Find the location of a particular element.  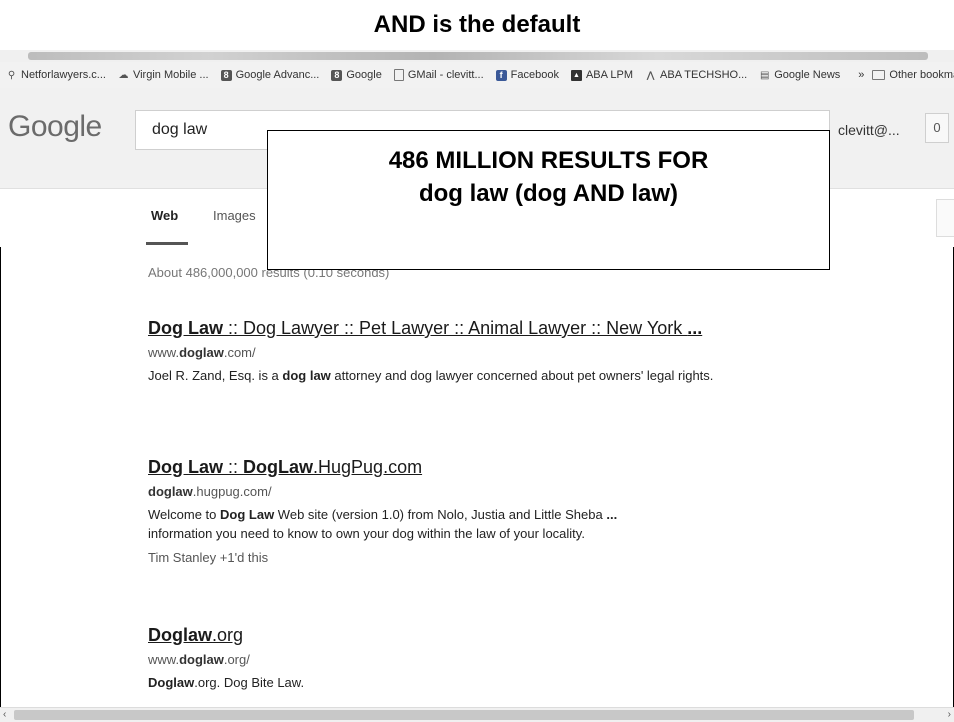

bookmark-label: ABA LPM is located at coordinates (609, 75).